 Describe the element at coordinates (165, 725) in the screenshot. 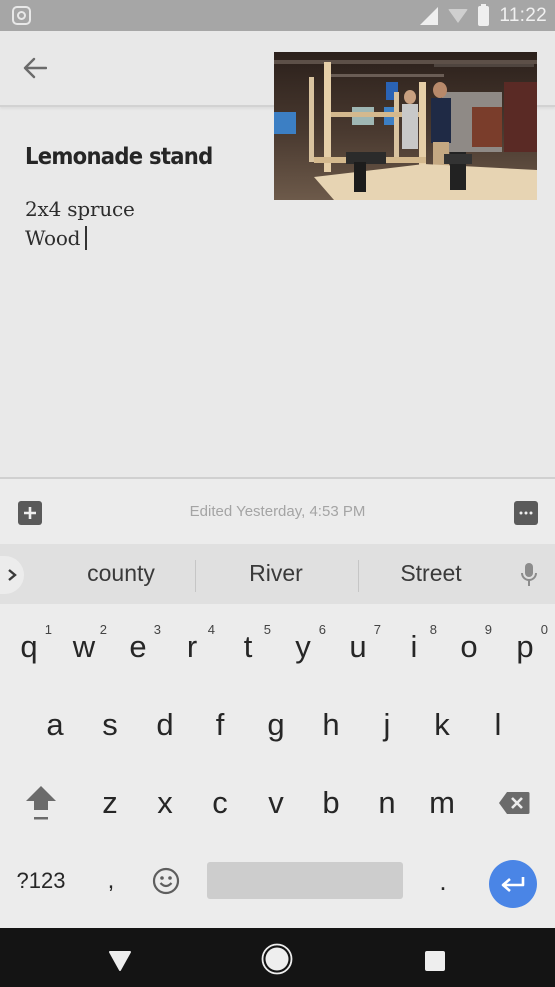

I see `key-d: d` at that location.